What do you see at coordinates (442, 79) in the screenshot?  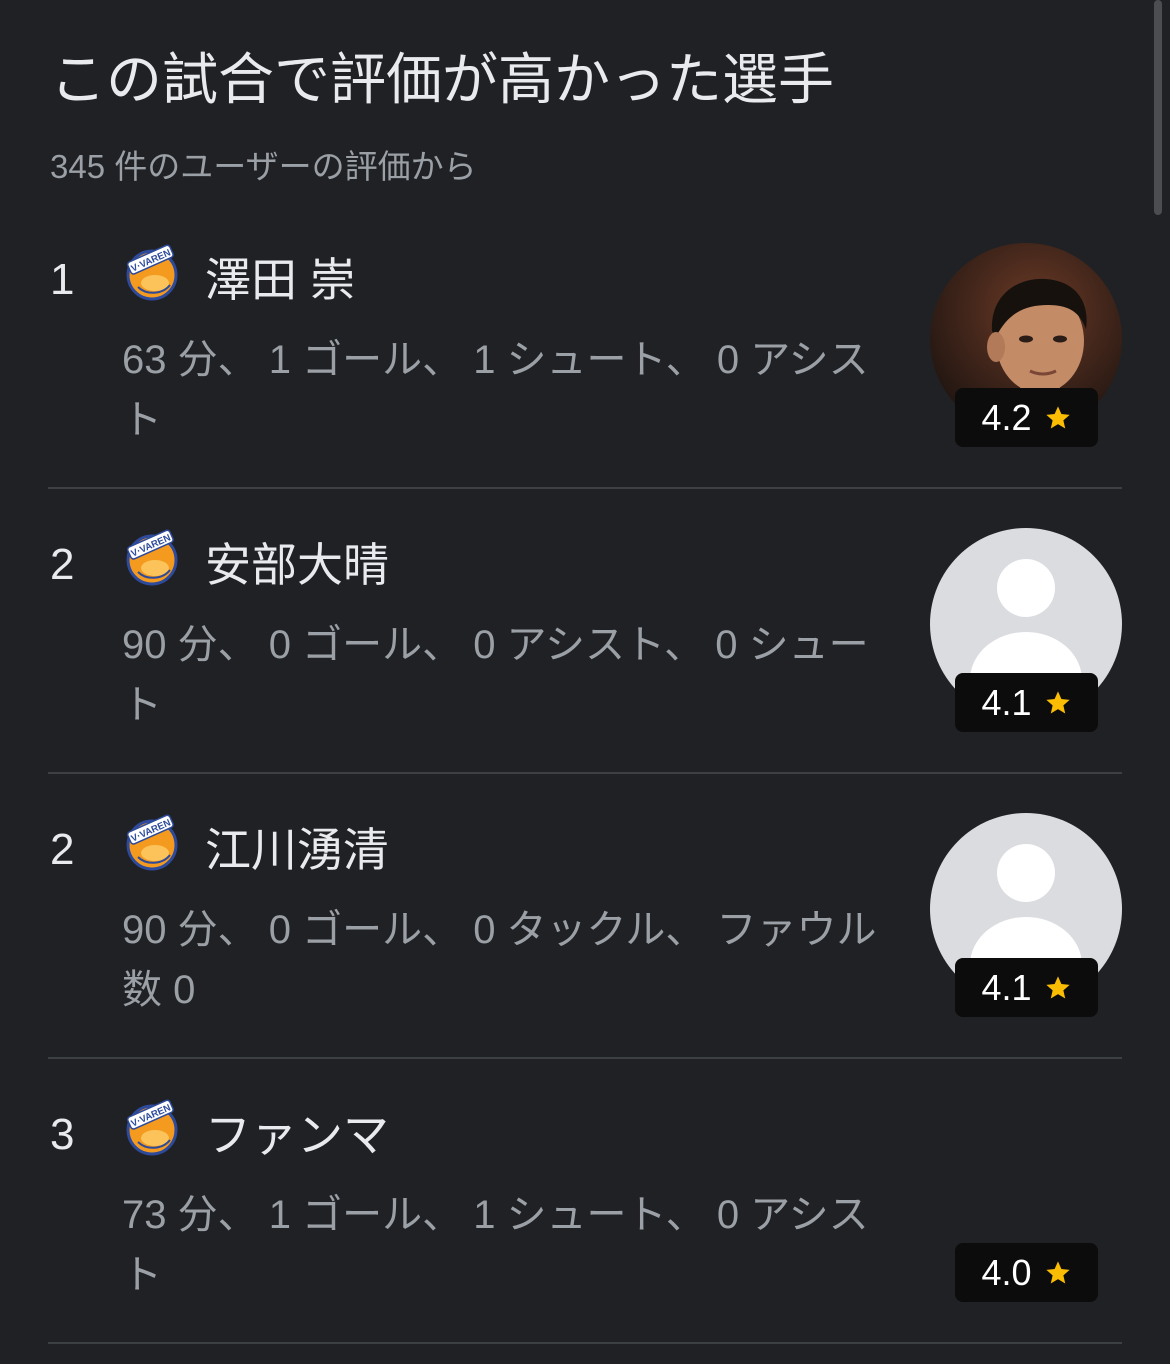 I see `page-title: この試合で評価が高かった選手` at bounding box center [442, 79].